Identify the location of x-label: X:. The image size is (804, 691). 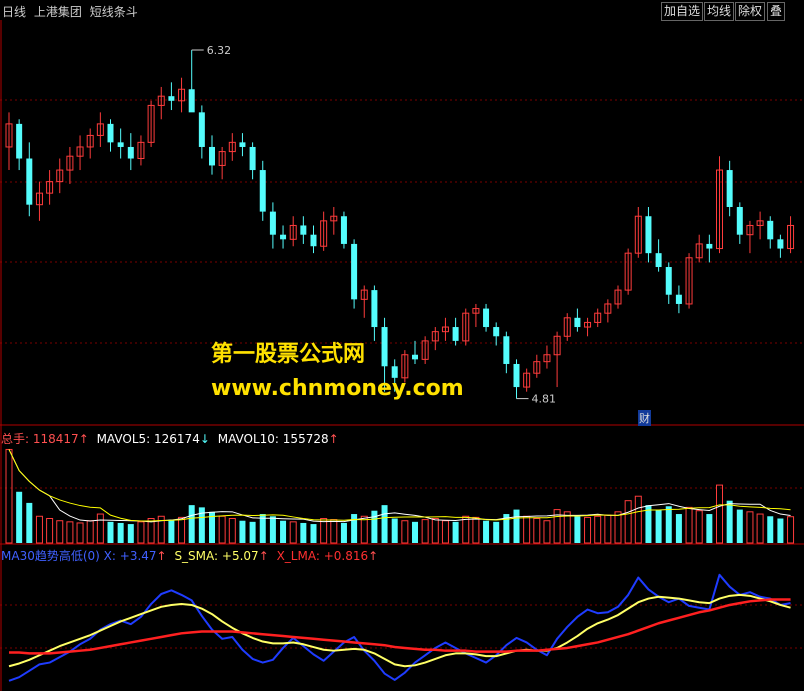
(109, 556).